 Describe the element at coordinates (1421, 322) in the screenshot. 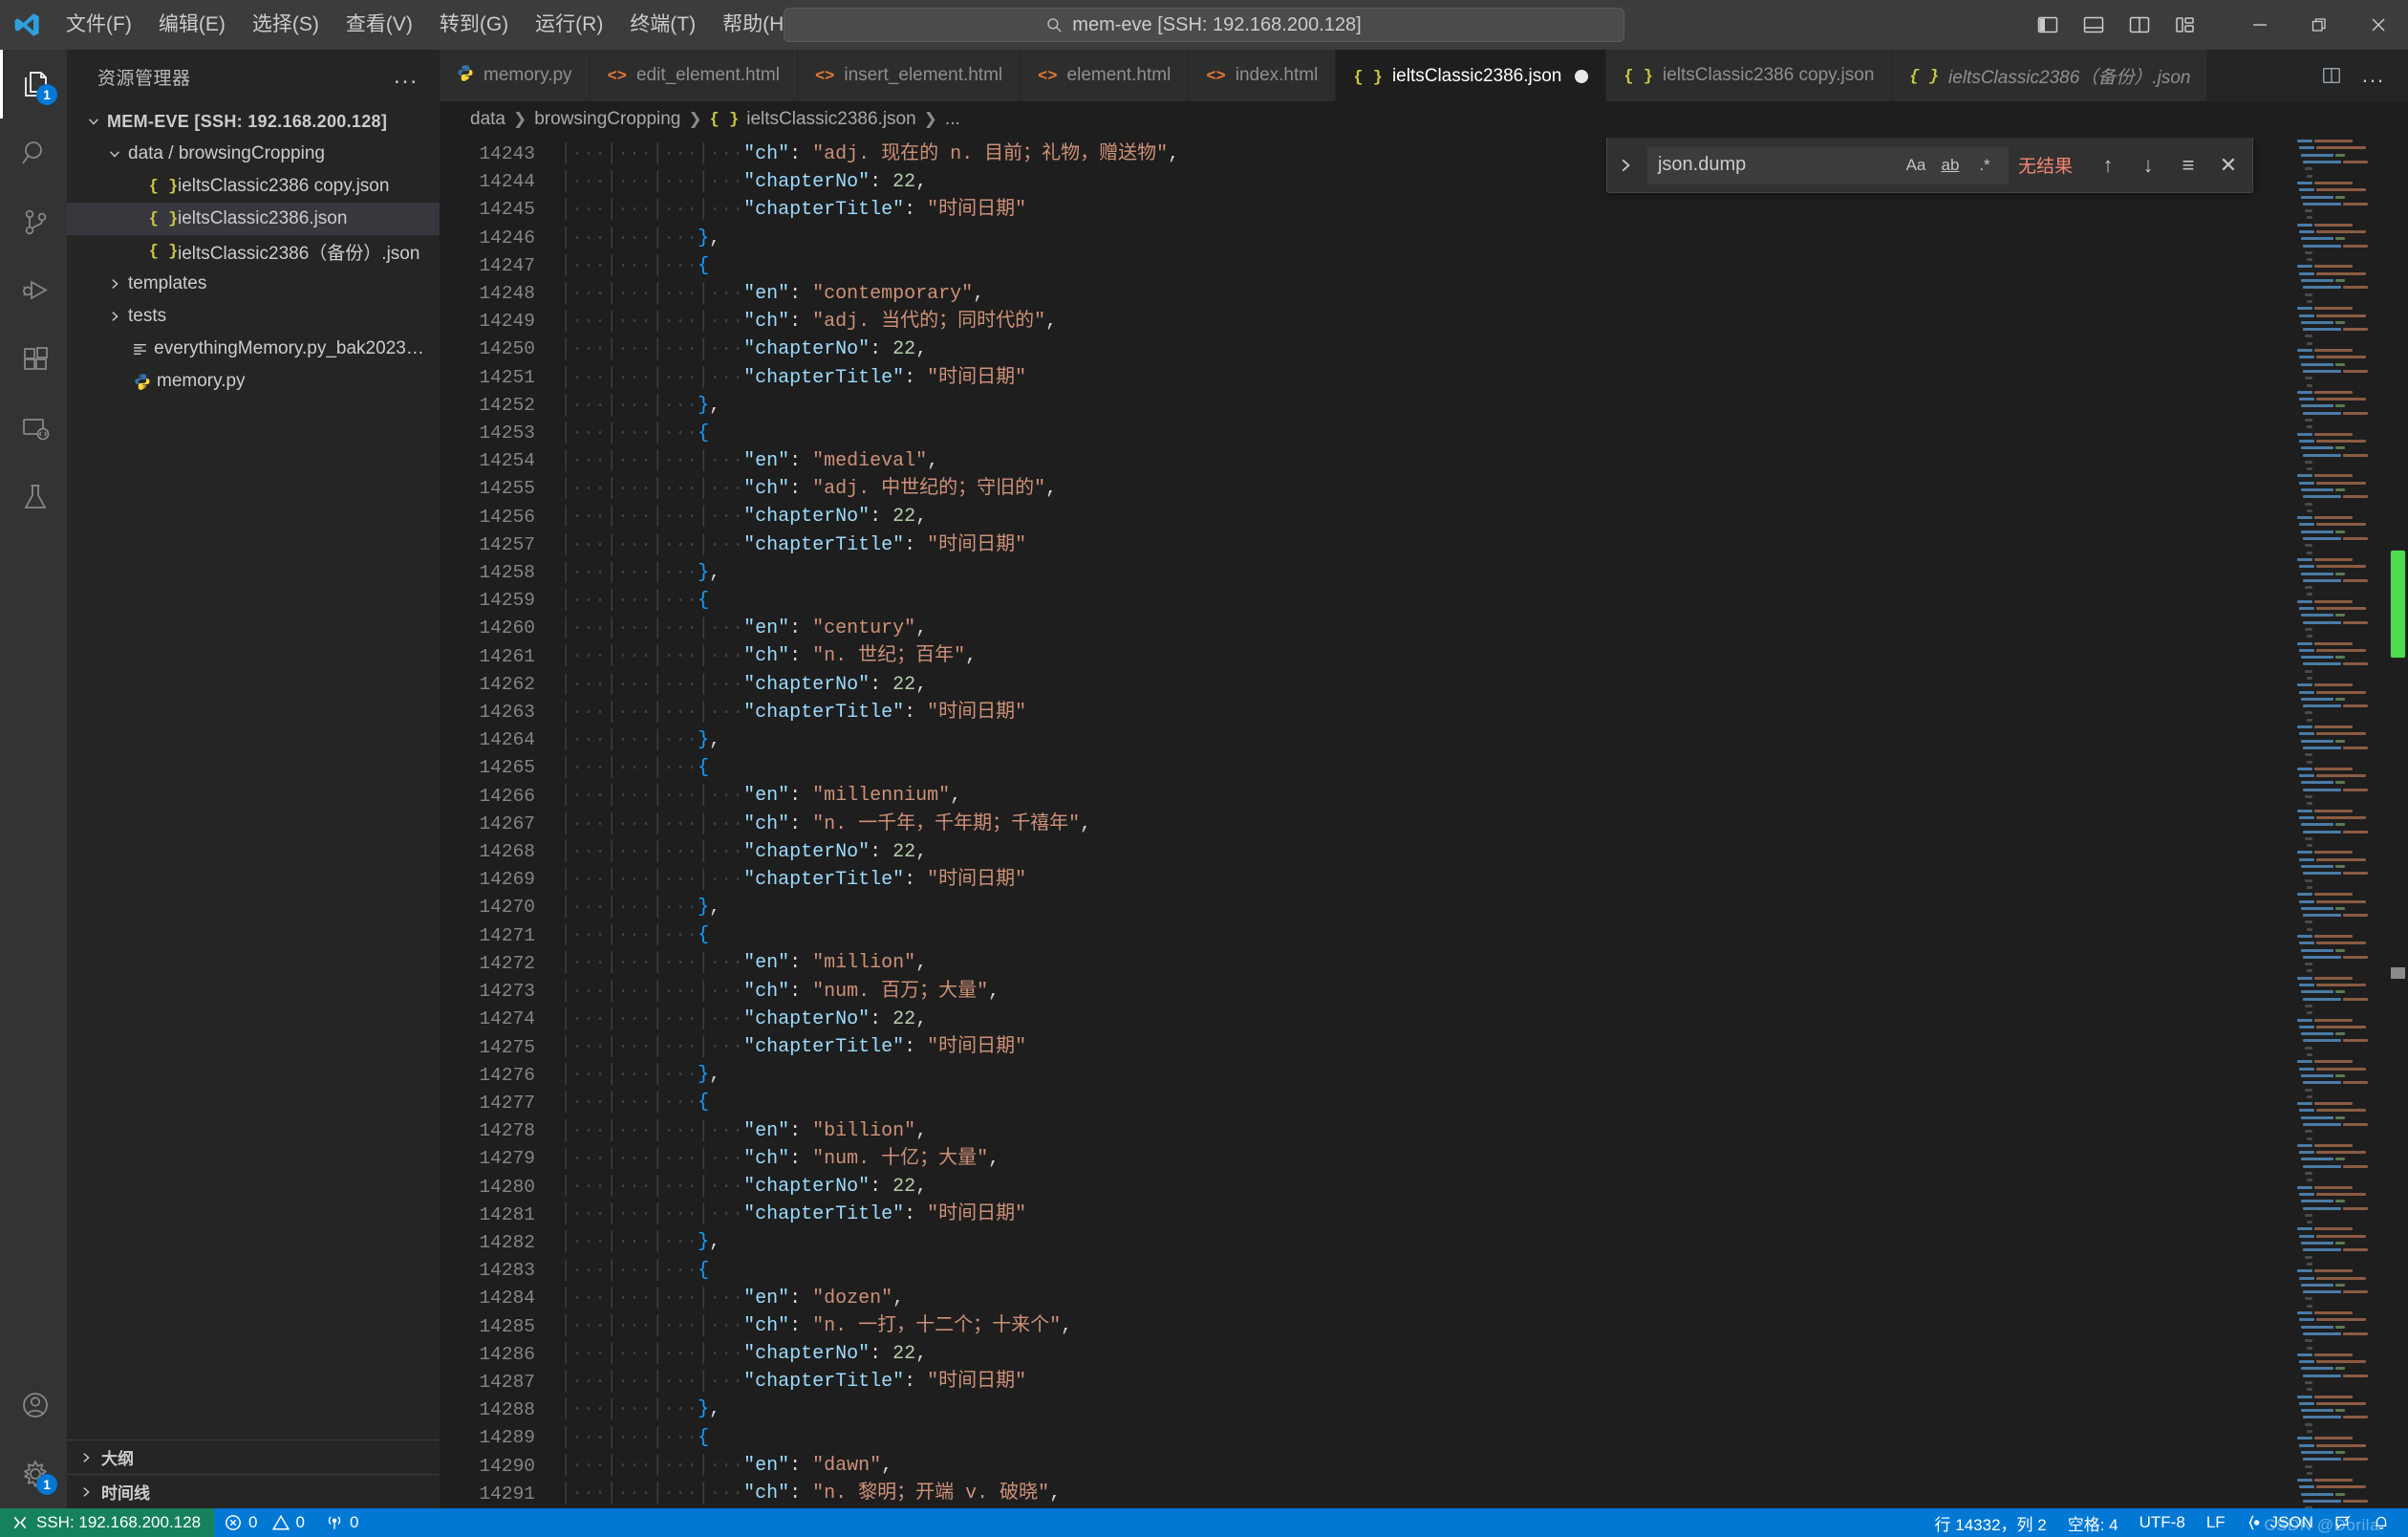

I see `code-line: │···│···│···│···"ch": "adj. 当代的；同时代的",` at that location.